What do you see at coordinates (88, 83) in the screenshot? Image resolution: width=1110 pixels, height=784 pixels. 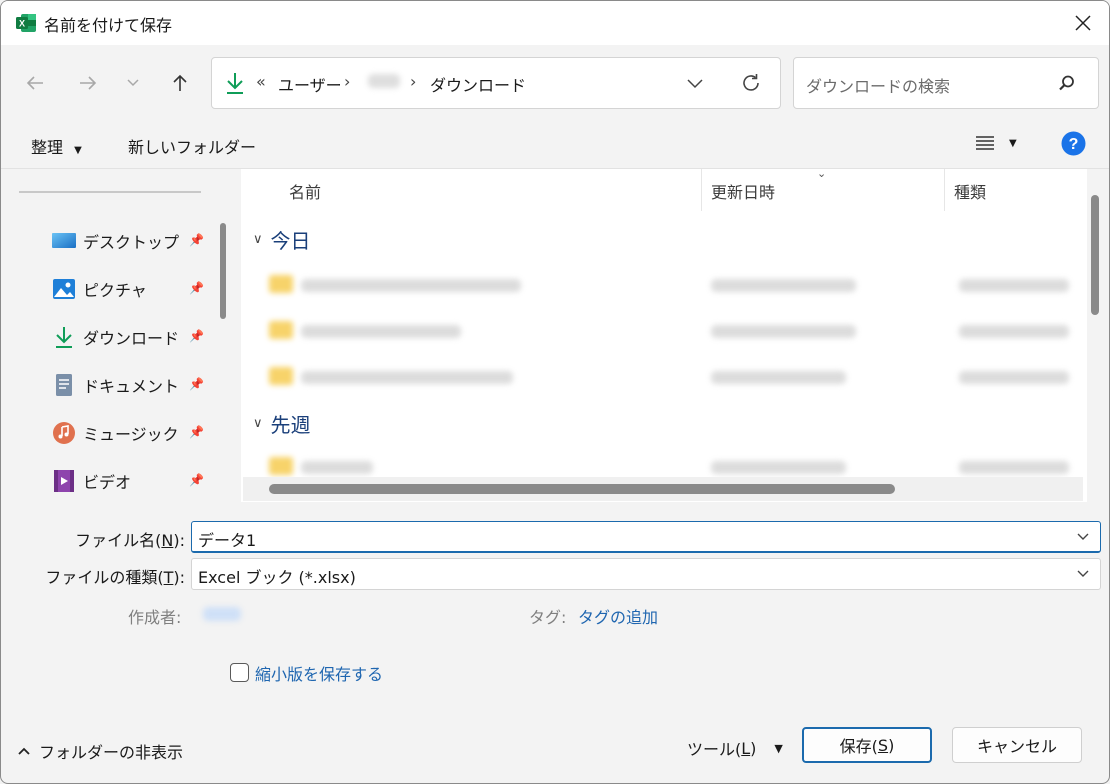 I see `forward-button` at bounding box center [88, 83].